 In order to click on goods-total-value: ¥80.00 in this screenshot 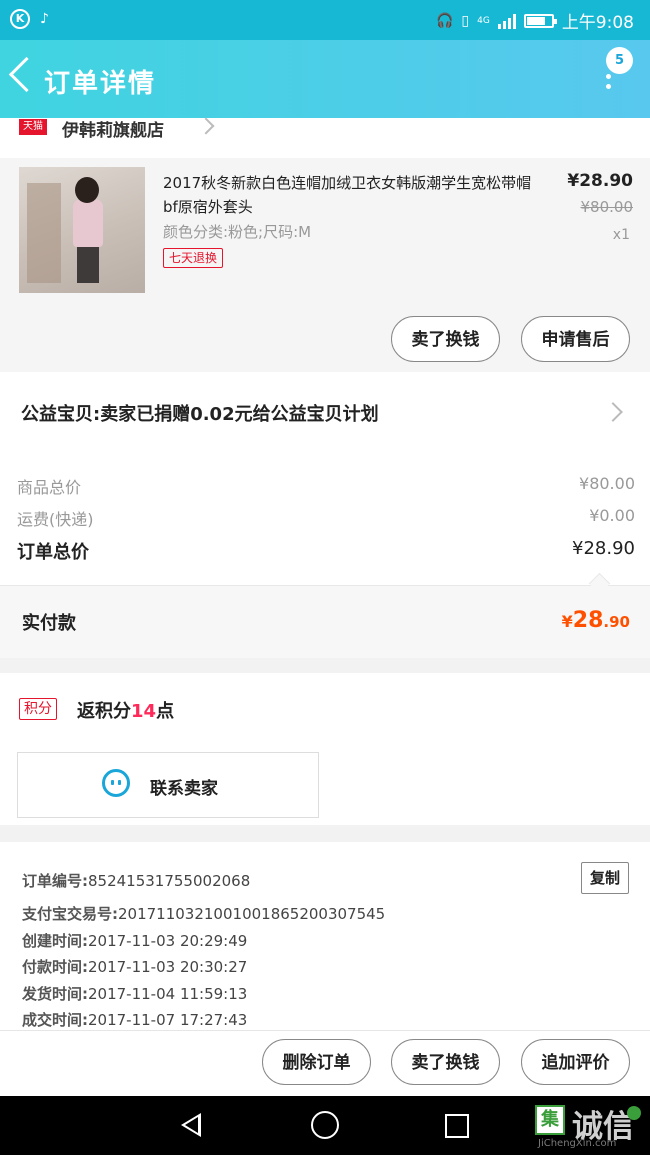, I will do `click(607, 483)`.